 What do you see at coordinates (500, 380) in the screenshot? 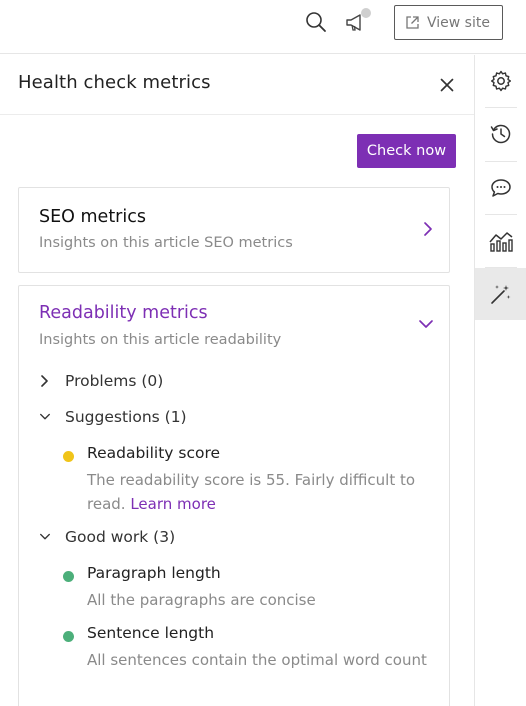
I see `right-rail` at bounding box center [500, 380].